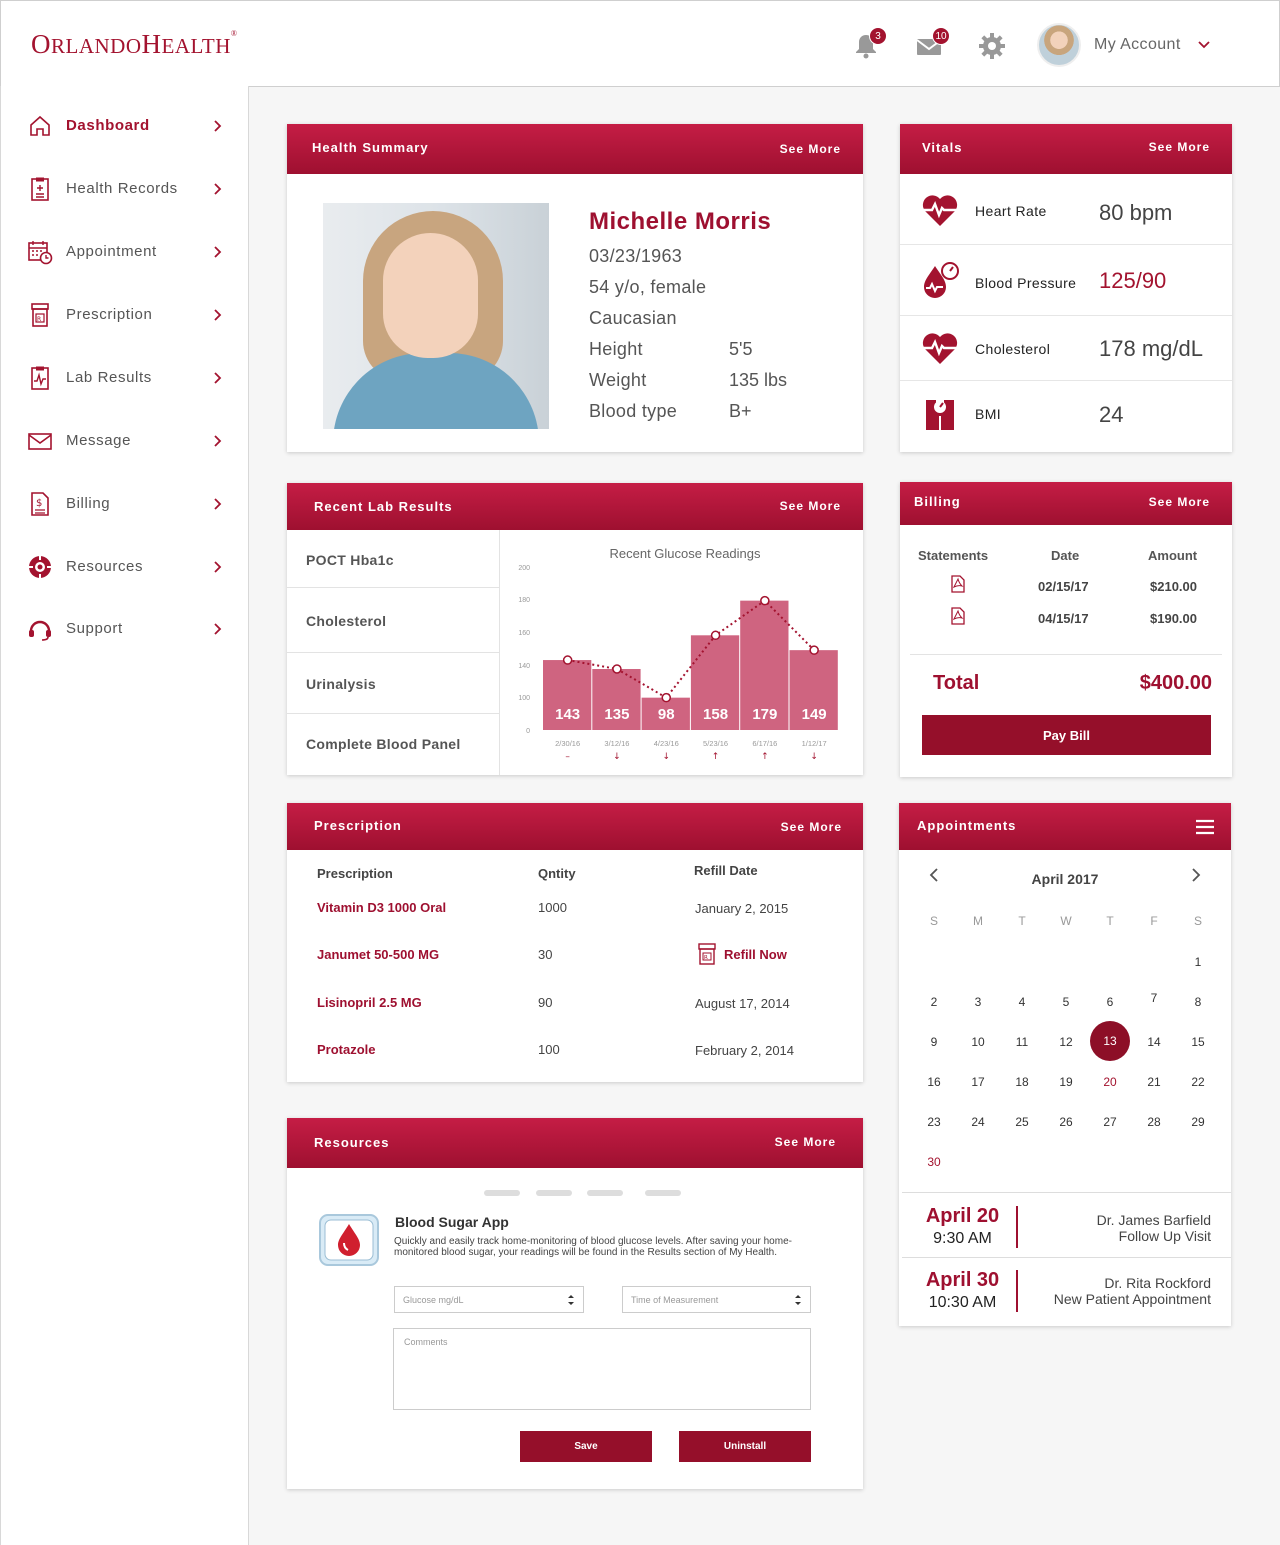 This screenshot has height=1545, width=1280. Describe the element at coordinates (1154, 998) in the screenshot. I see `calendar-day: 7` at that location.